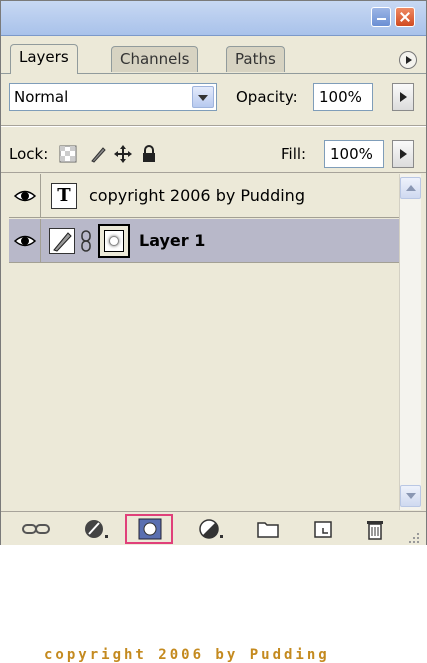 This screenshot has width=427, height=663. What do you see at coordinates (410, 188) in the screenshot?
I see `scroll-up-icon` at bounding box center [410, 188].